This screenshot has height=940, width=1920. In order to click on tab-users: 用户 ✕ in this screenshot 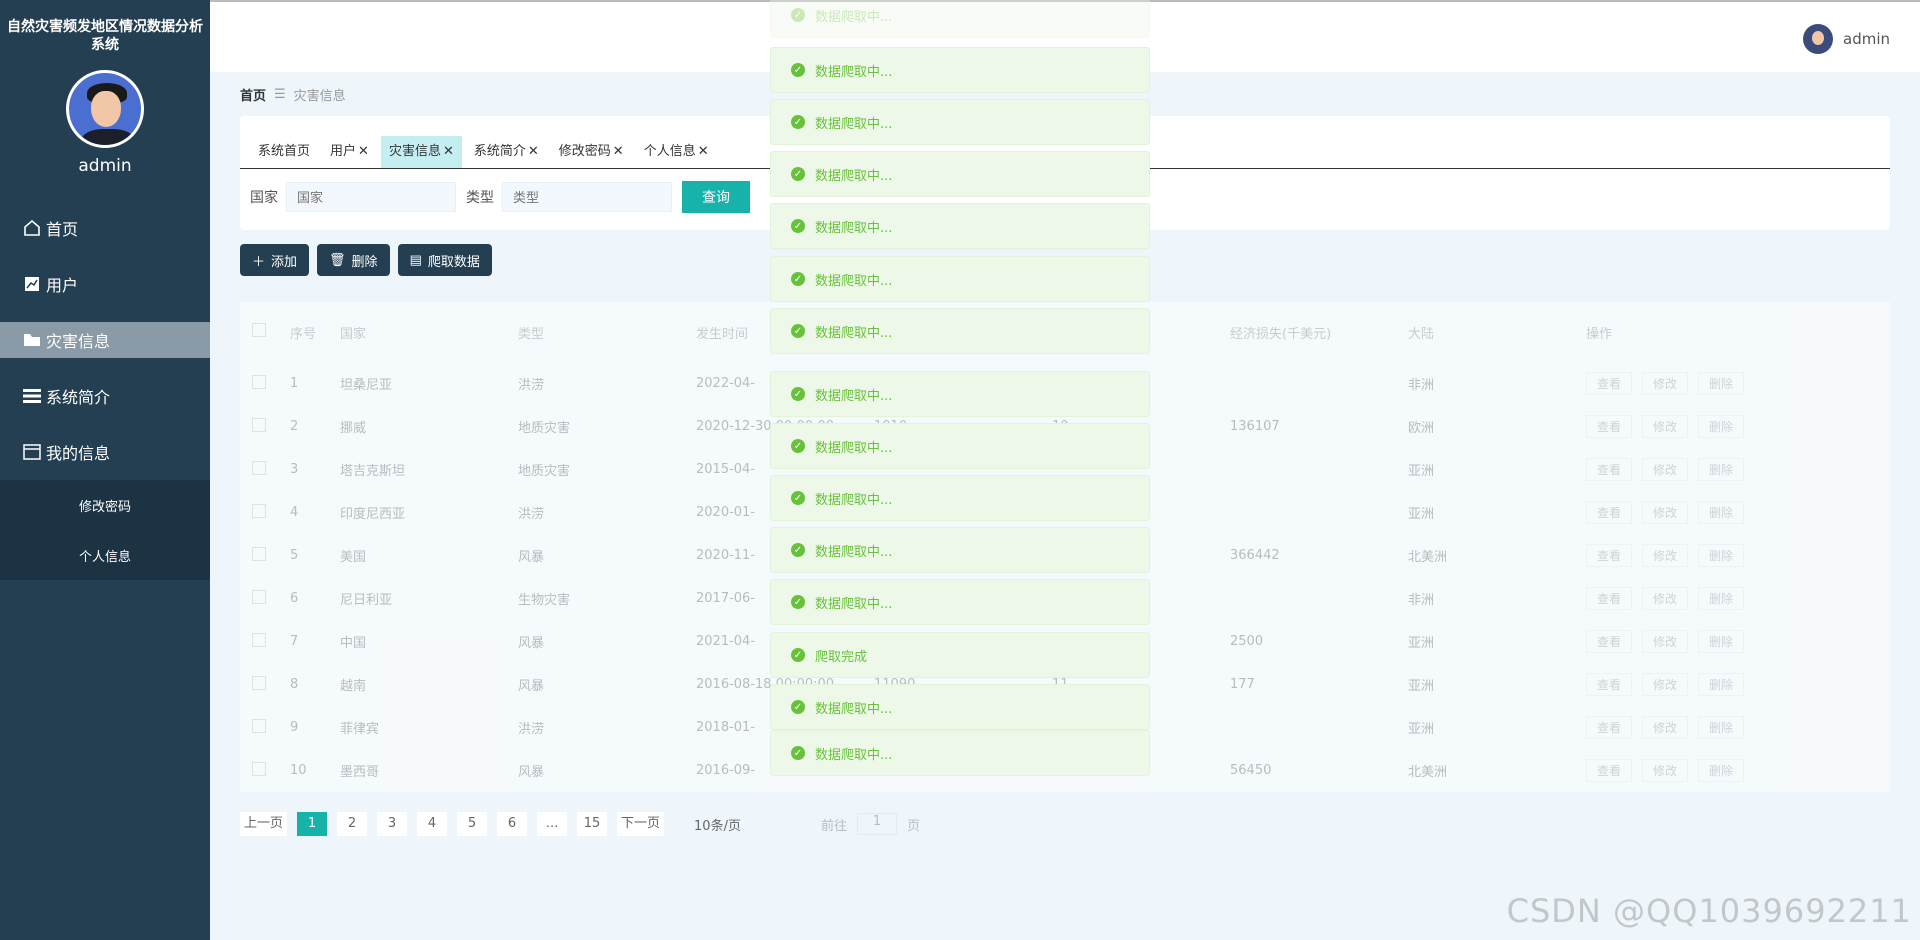, I will do `click(349, 152)`.